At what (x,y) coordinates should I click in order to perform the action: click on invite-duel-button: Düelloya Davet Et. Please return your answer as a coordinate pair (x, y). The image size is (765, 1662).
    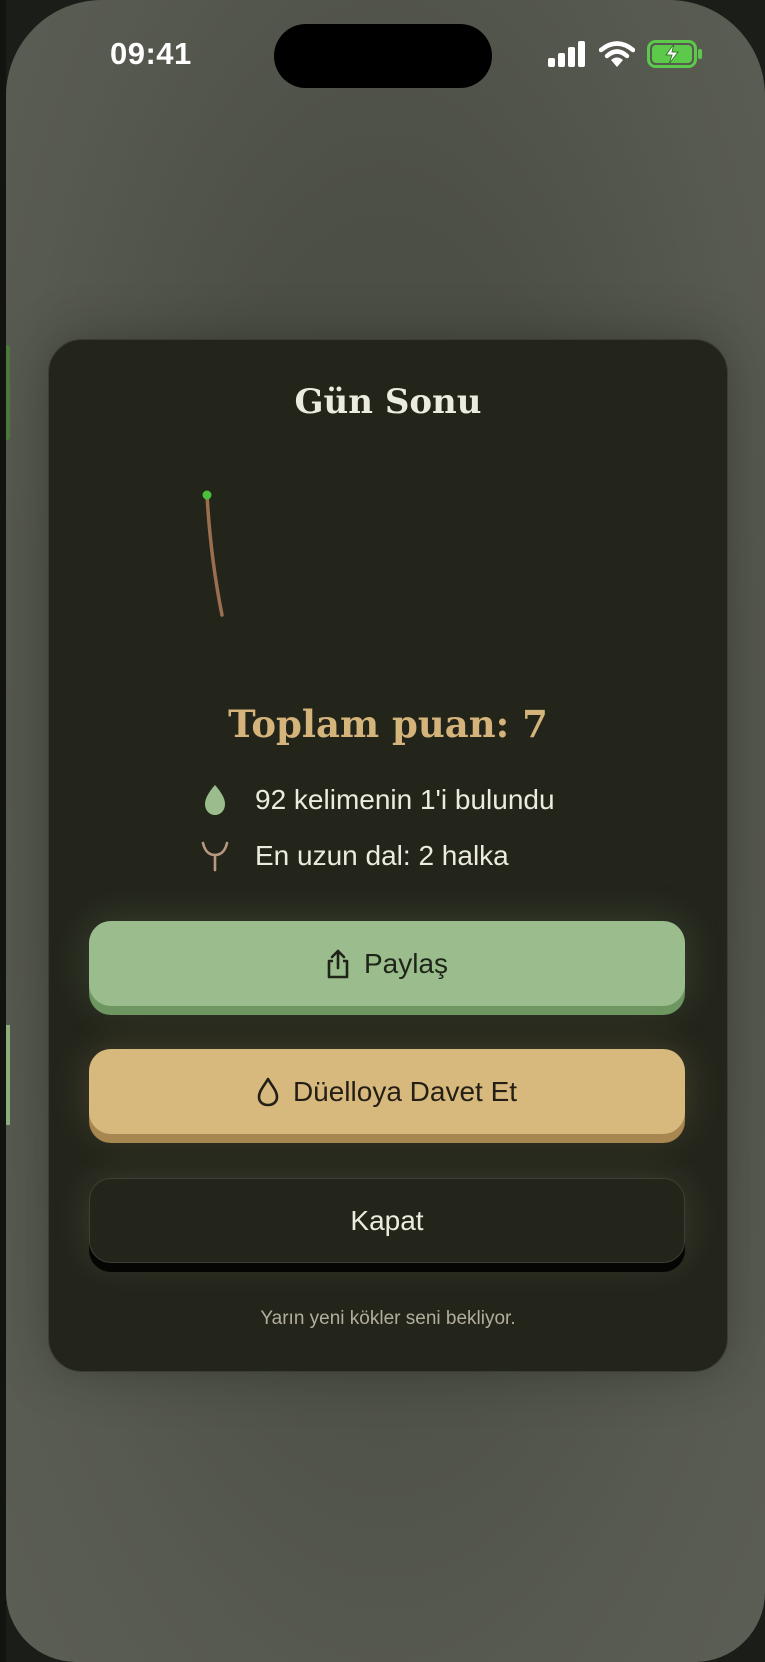
    Looking at the image, I should click on (387, 1091).